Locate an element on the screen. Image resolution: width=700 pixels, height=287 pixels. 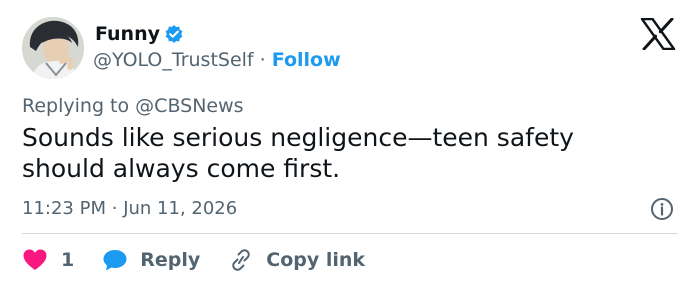
verified-badge-icon is located at coordinates (174, 34).